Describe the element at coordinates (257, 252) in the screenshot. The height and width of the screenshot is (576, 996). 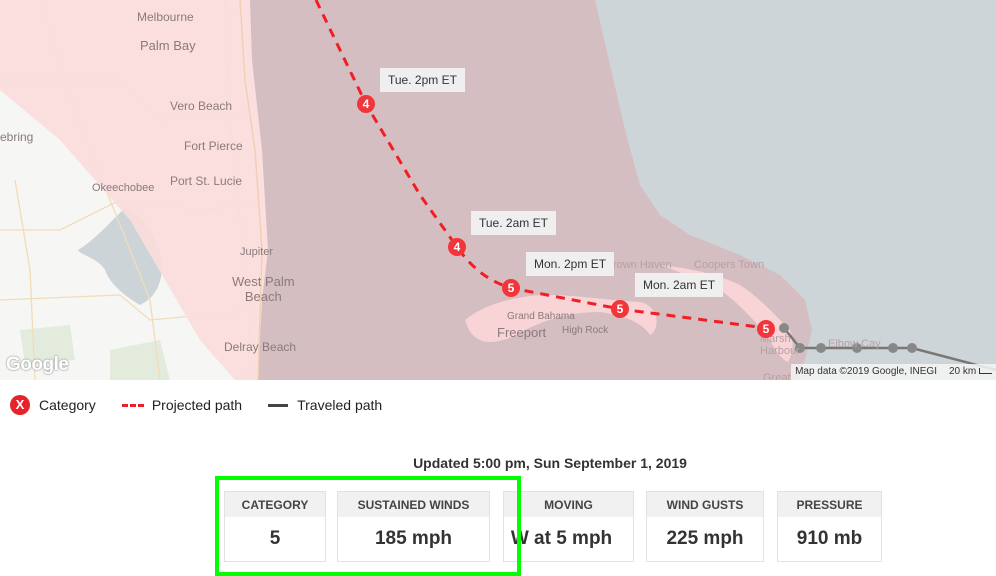
I see `city-label-jupiter: Jupiter` at that location.